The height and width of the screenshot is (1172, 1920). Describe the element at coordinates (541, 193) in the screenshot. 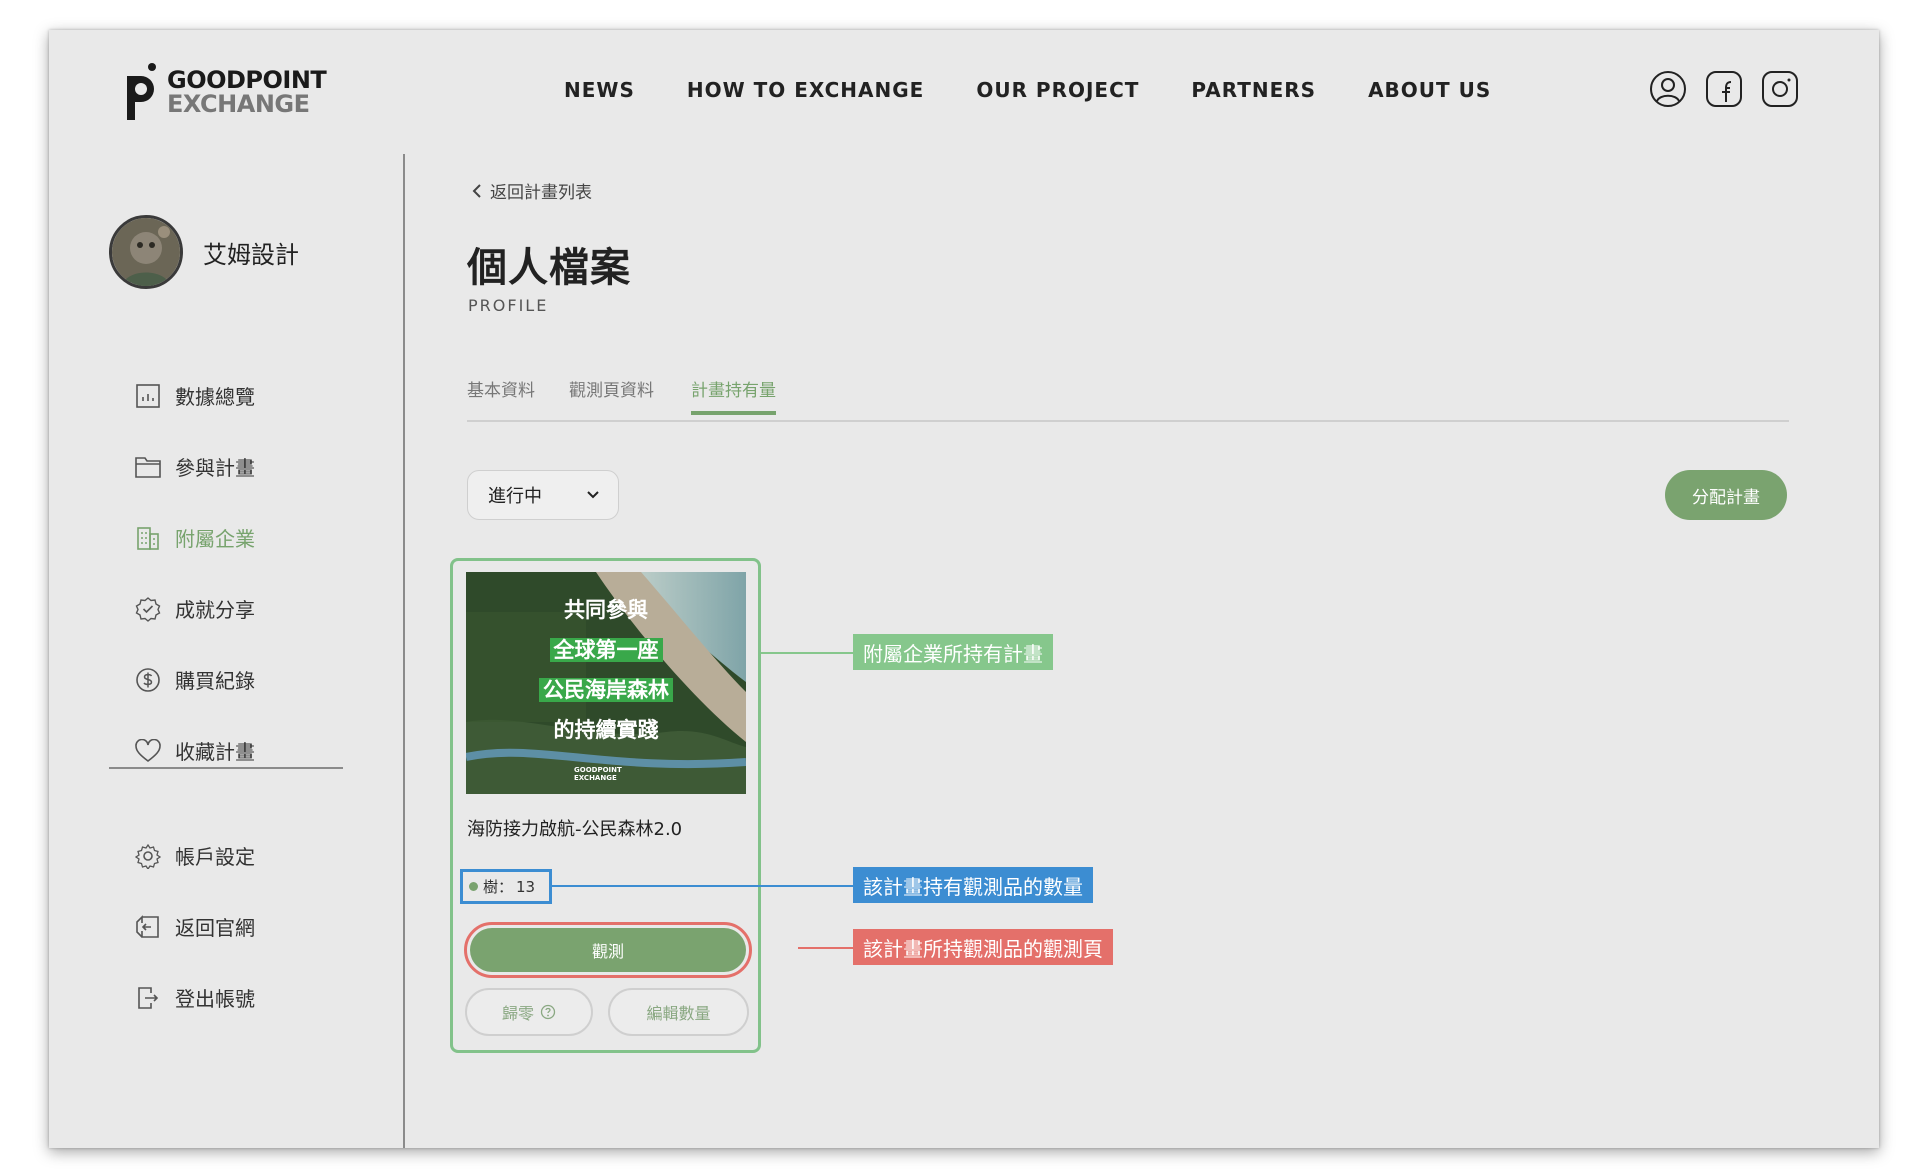

I see `back-label: 返回計畫列表` at that location.